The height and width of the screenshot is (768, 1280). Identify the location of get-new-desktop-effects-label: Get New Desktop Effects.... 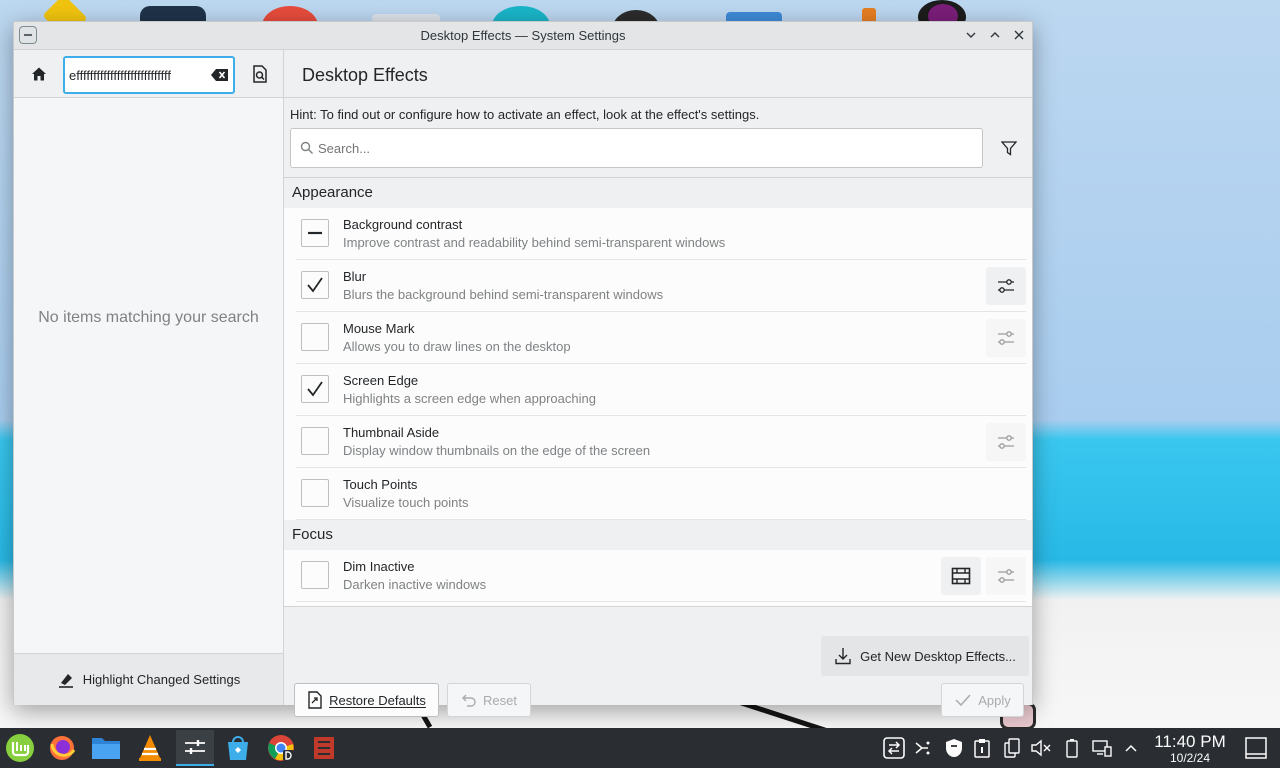
(938, 656).